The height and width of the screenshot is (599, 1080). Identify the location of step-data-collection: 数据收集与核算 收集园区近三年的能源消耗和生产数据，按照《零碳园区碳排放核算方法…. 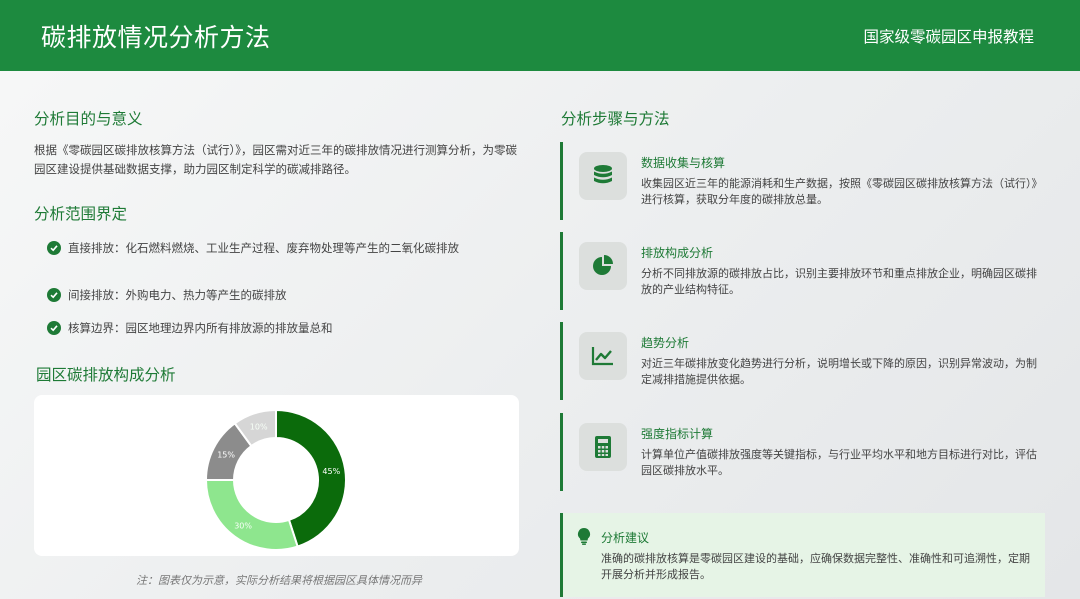
(802, 181).